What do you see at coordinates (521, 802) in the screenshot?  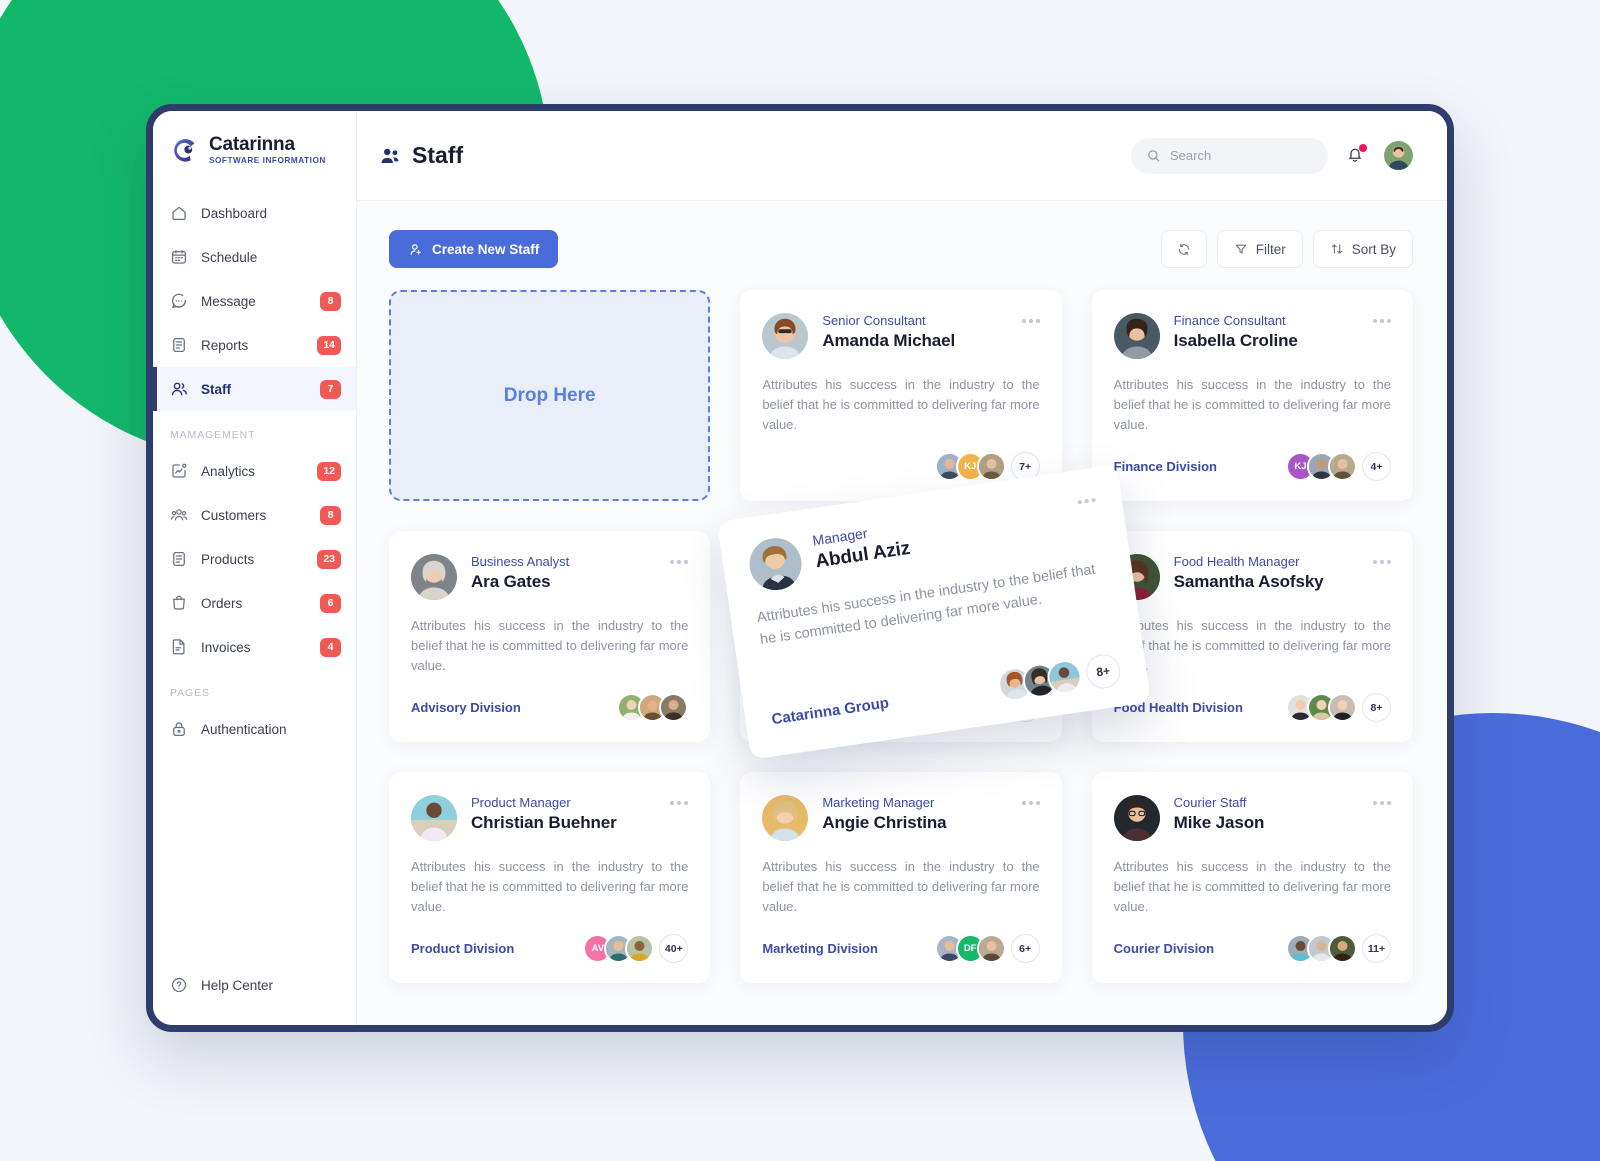 I see `staff-role: Product Manager` at bounding box center [521, 802].